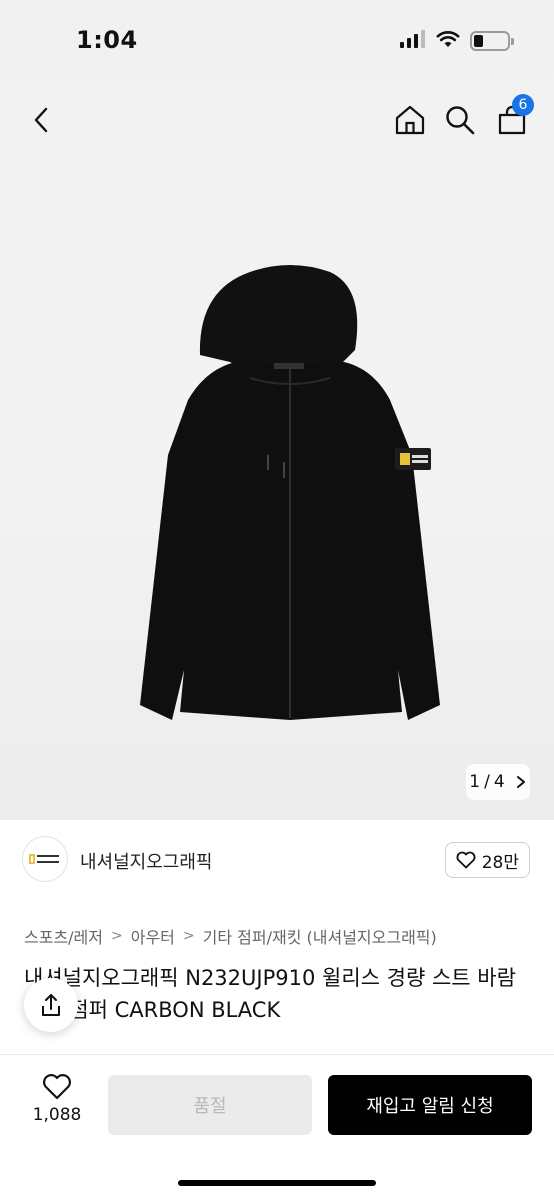 The image size is (554, 1200). Describe the element at coordinates (153, 936) in the screenshot. I see `breadcrumb-item: 아우터` at that location.